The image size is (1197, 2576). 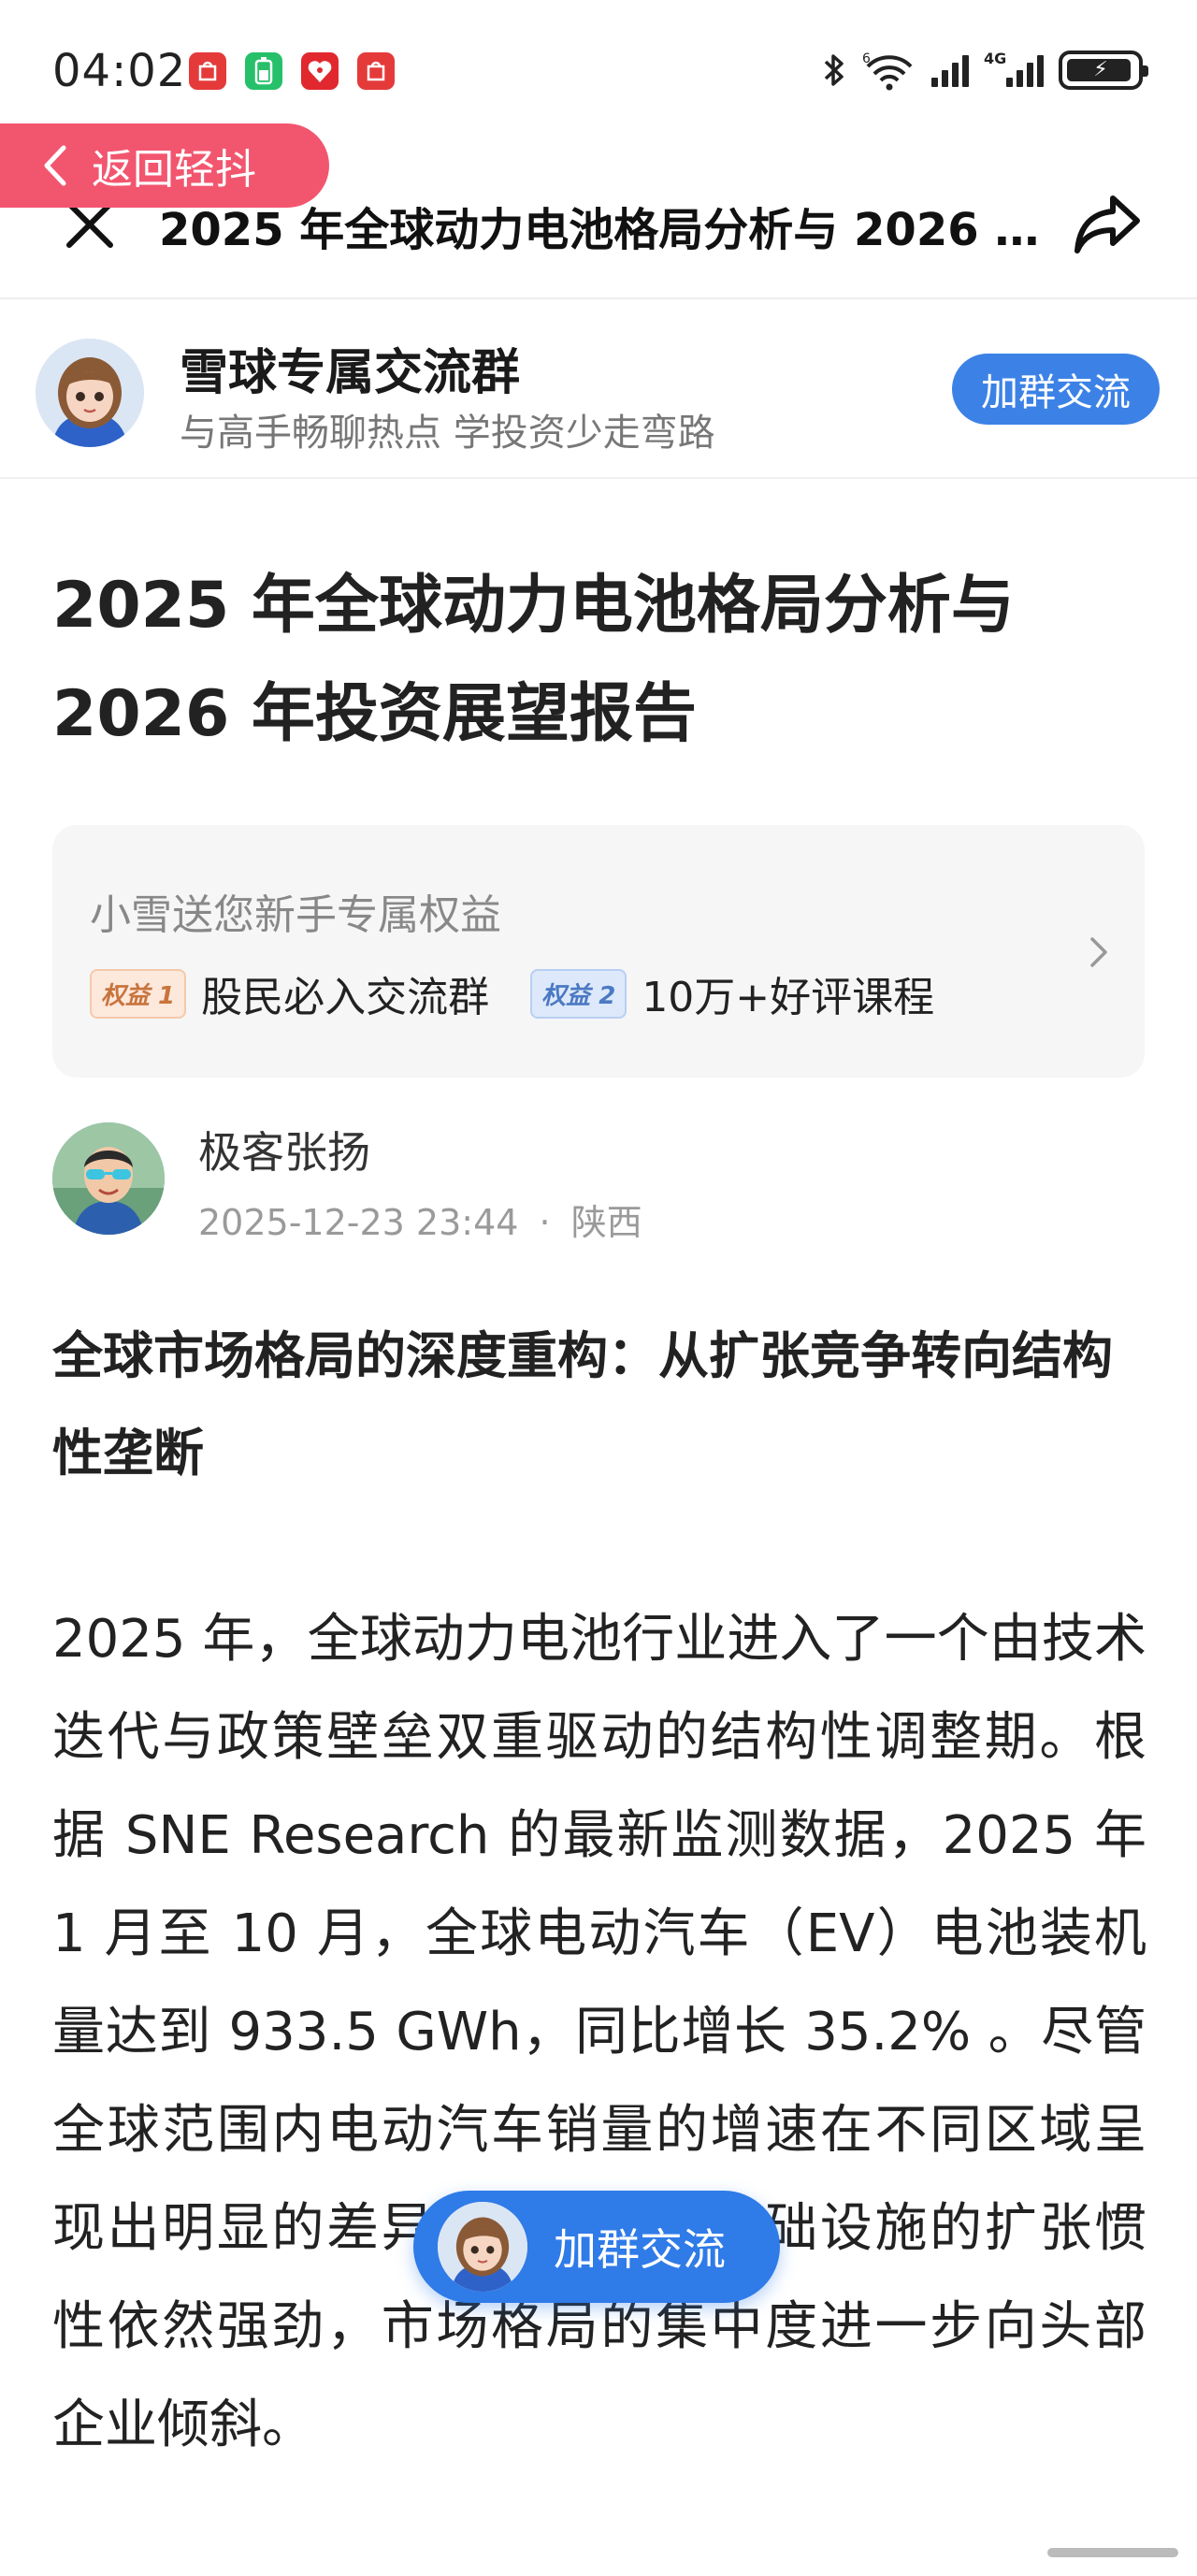 I want to click on author-name: 极客张扬, so click(x=284, y=1149).